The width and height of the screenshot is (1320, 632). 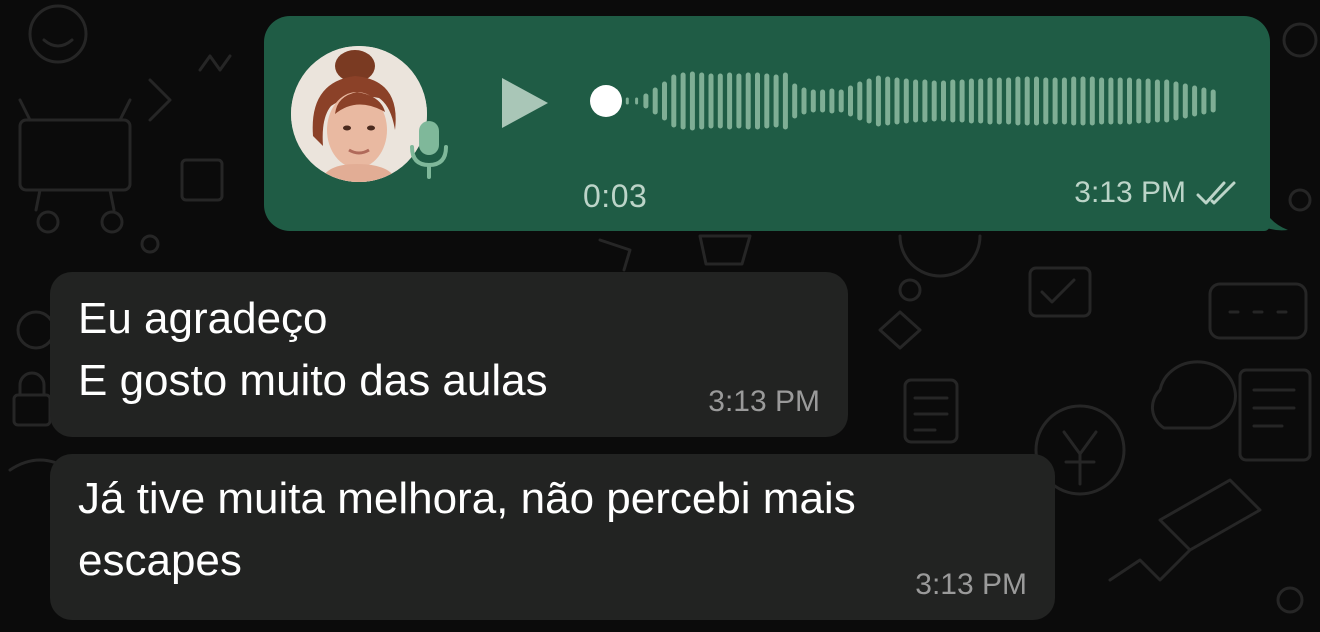 I want to click on double-check-icon, so click(x=1216, y=193).